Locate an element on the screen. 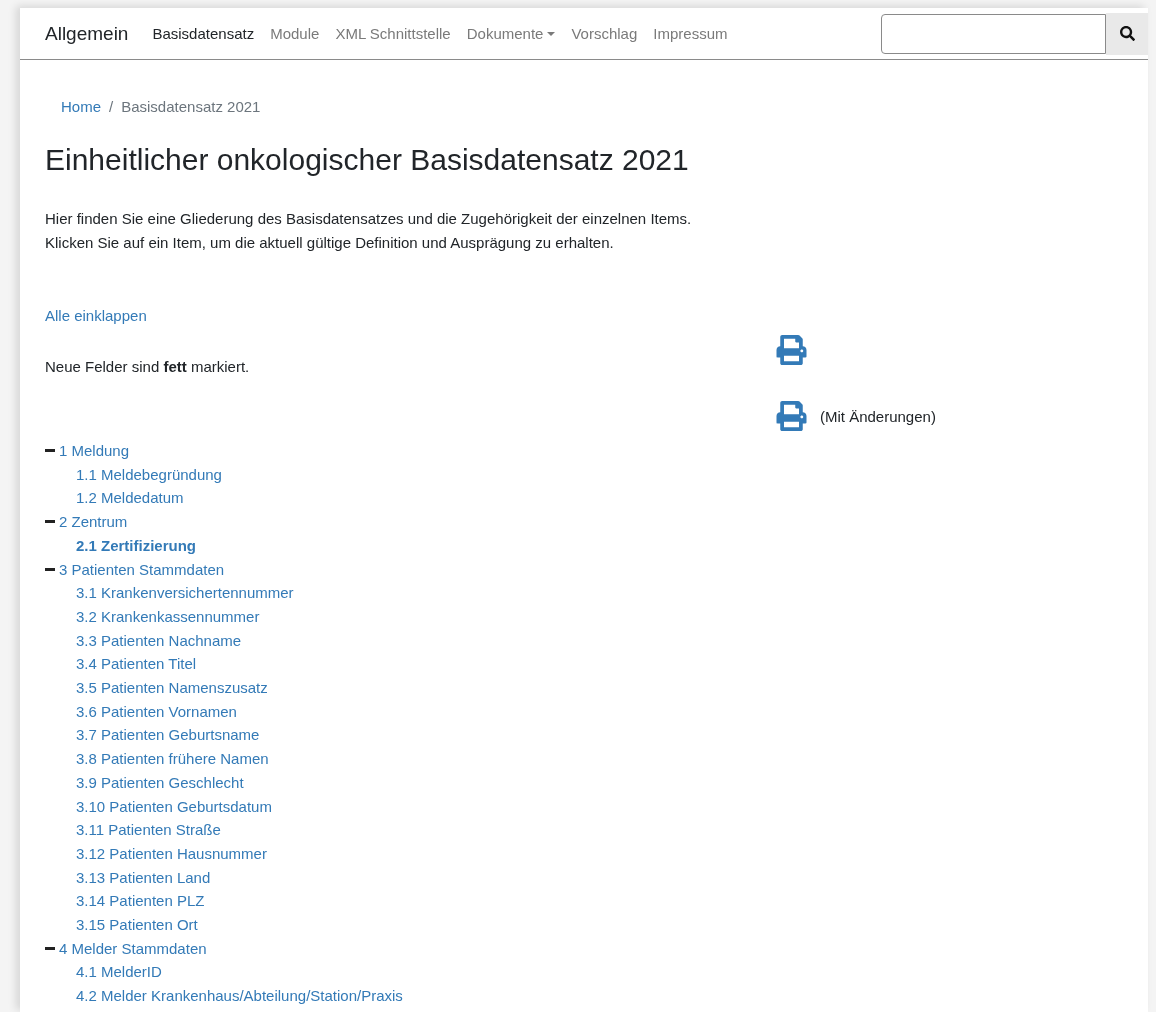 The width and height of the screenshot is (1156, 1012). print-label: (Mit Änderungen) is located at coordinates (878, 416).